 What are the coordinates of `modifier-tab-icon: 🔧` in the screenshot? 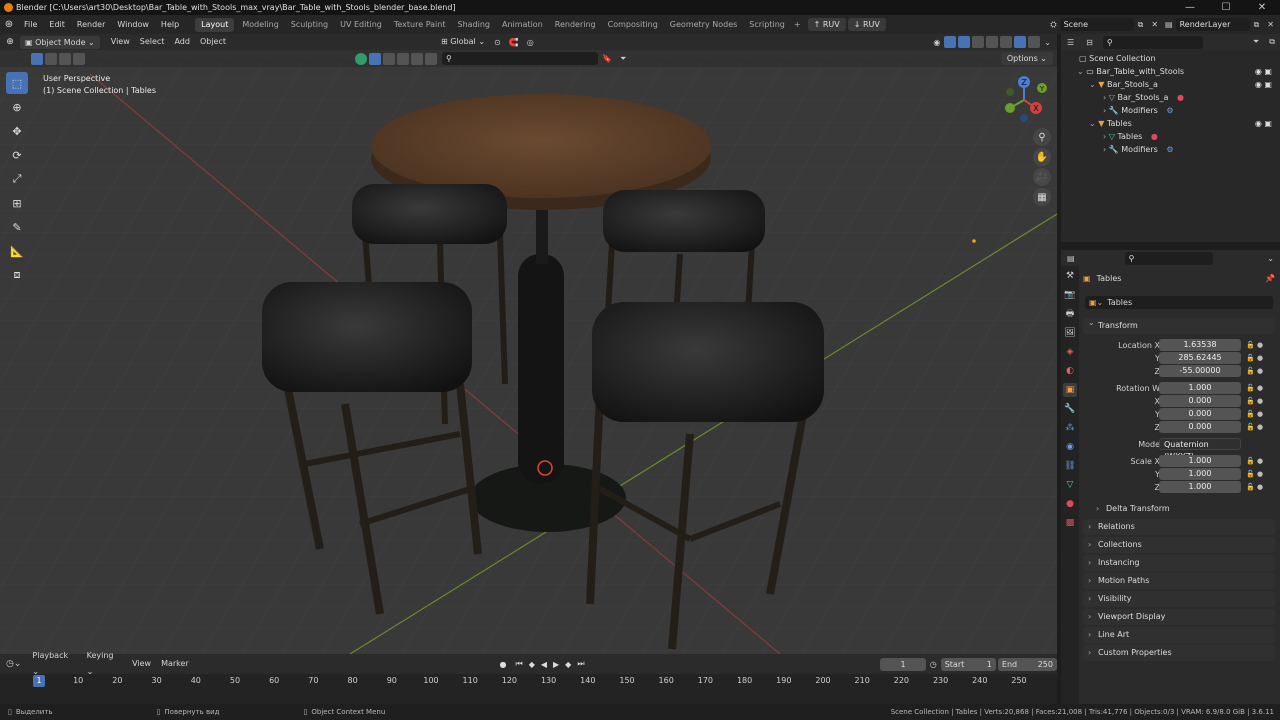 It's located at (1070, 409).